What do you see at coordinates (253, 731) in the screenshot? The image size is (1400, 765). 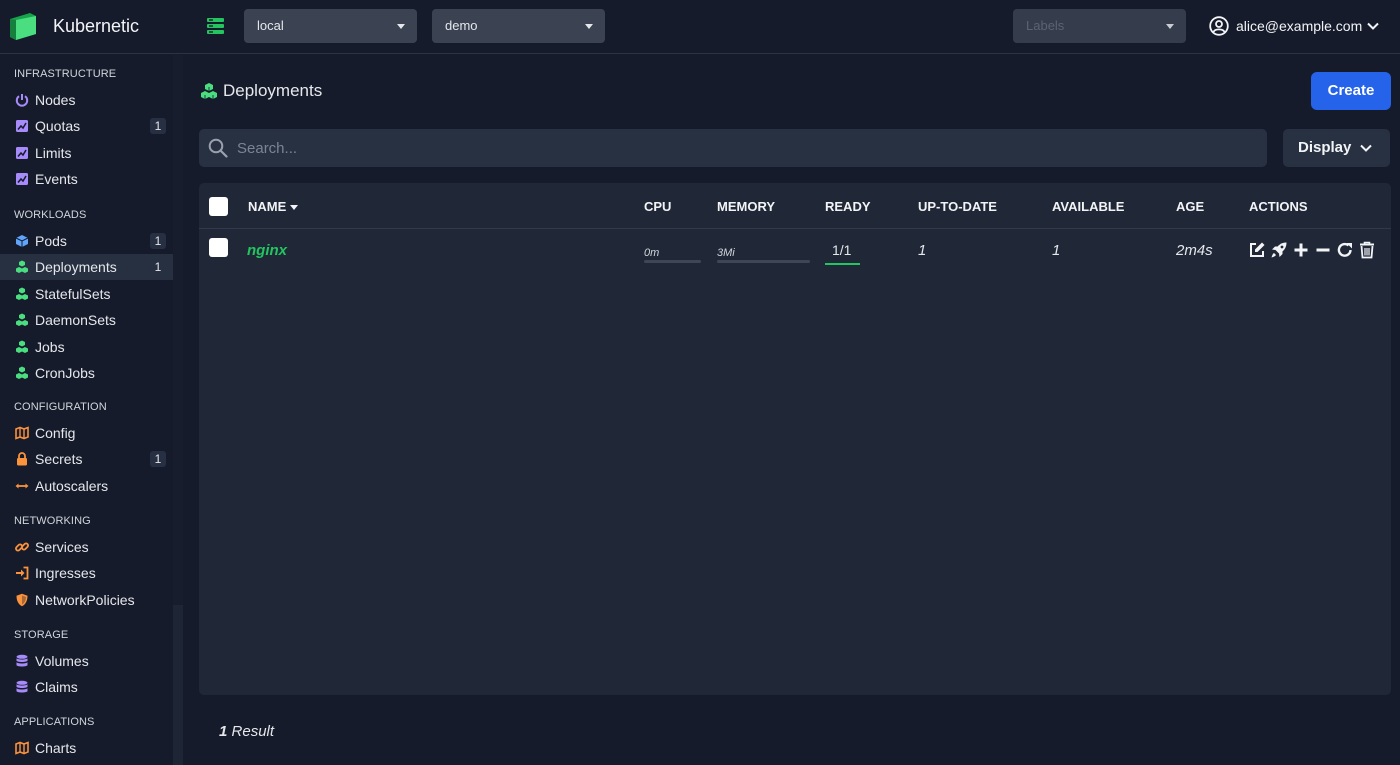 I see `result-count-label: Result` at bounding box center [253, 731].